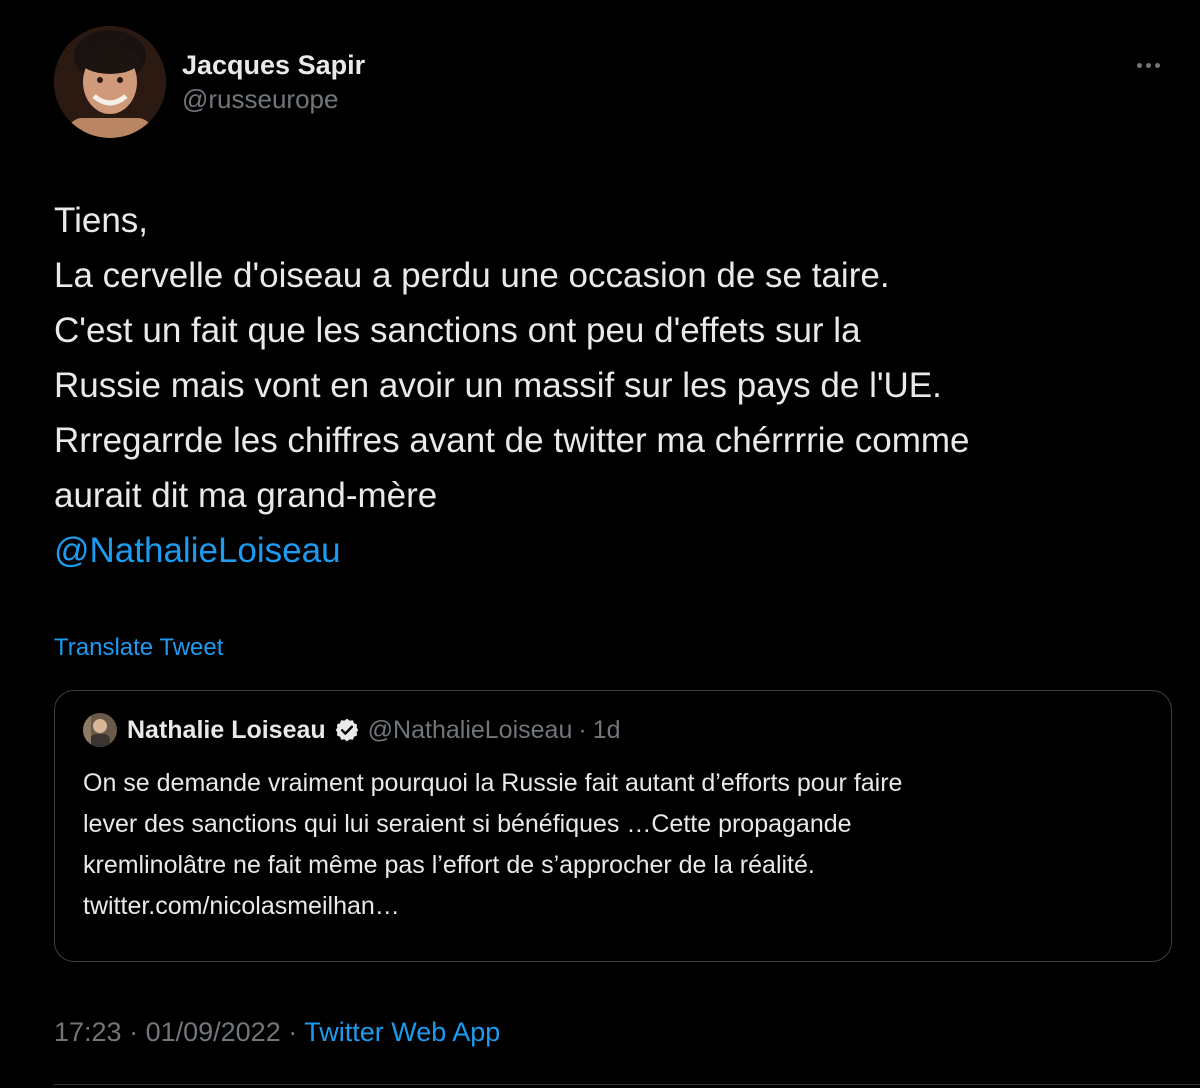 This screenshot has width=1200, height=1088. I want to click on author-info: Jacques Sapir @russeurope, so click(273, 82).